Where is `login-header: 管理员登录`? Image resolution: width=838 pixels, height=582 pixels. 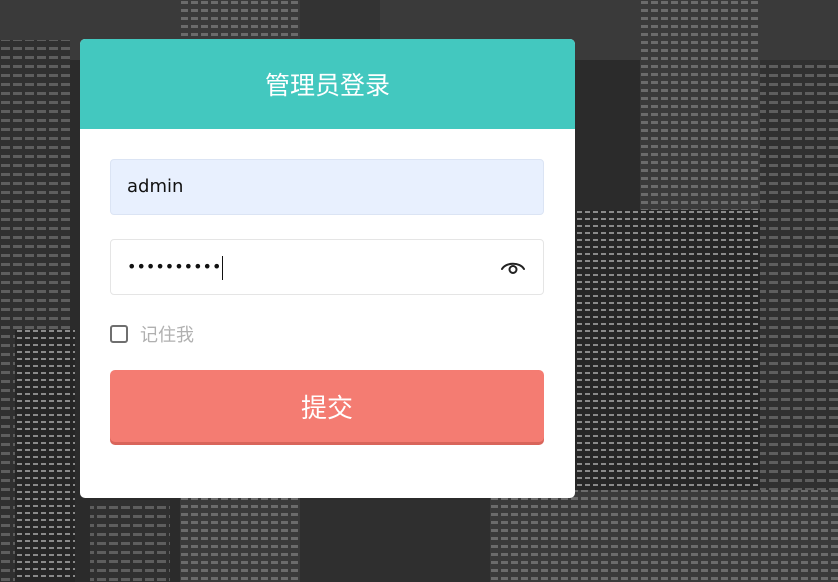 login-header: 管理员登录 is located at coordinates (327, 84).